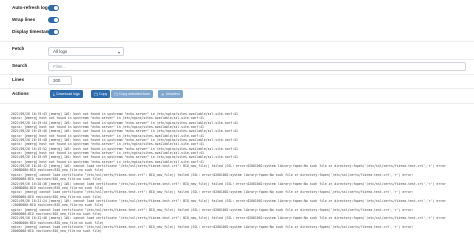 This screenshot has width=474, height=243. I want to click on lines-label: Lines, so click(18, 79).